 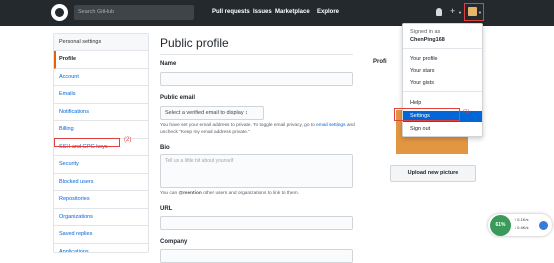 I want to click on chevron-down-icon: ▼, so click(x=460, y=12).